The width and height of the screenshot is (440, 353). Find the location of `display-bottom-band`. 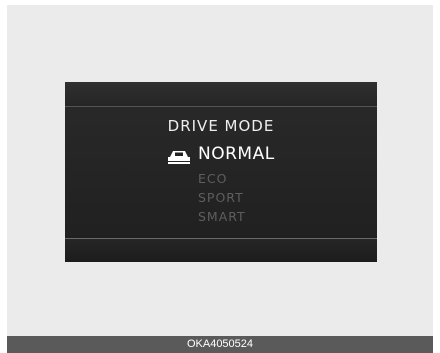

display-bottom-band is located at coordinates (221, 250).